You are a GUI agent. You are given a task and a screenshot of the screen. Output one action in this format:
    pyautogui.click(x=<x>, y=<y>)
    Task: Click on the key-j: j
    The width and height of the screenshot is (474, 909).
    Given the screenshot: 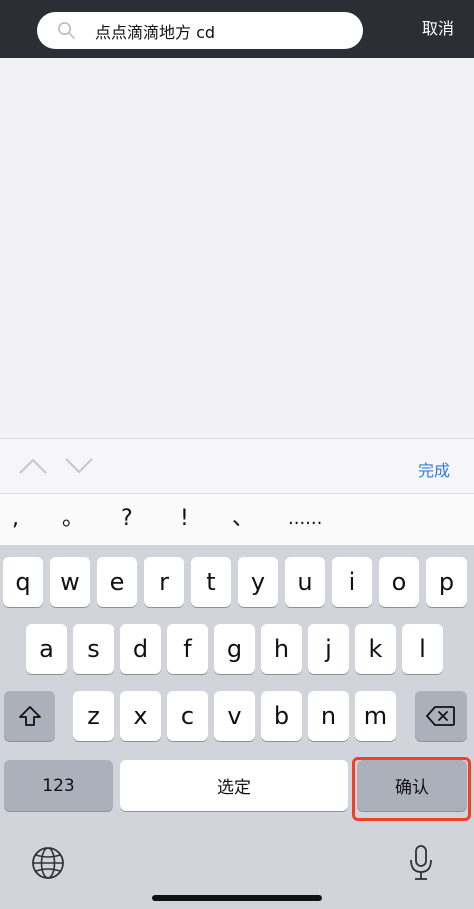 What is the action you would take?
    pyautogui.click(x=328, y=649)
    